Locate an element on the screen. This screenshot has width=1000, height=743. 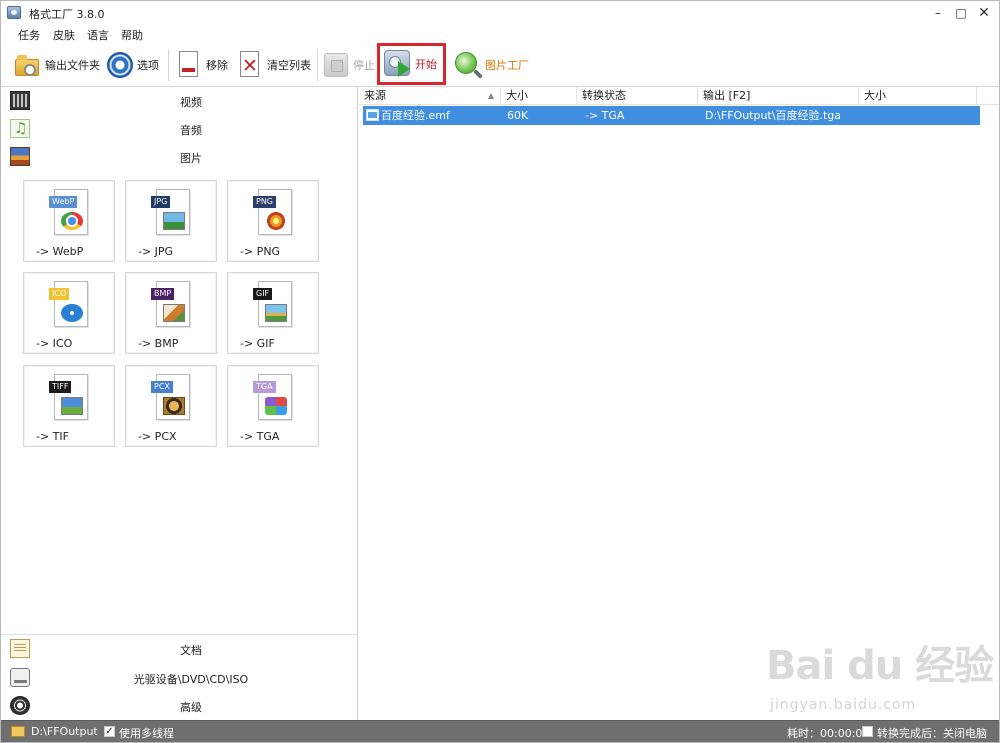
flower-icon is located at coordinates (276, 221).